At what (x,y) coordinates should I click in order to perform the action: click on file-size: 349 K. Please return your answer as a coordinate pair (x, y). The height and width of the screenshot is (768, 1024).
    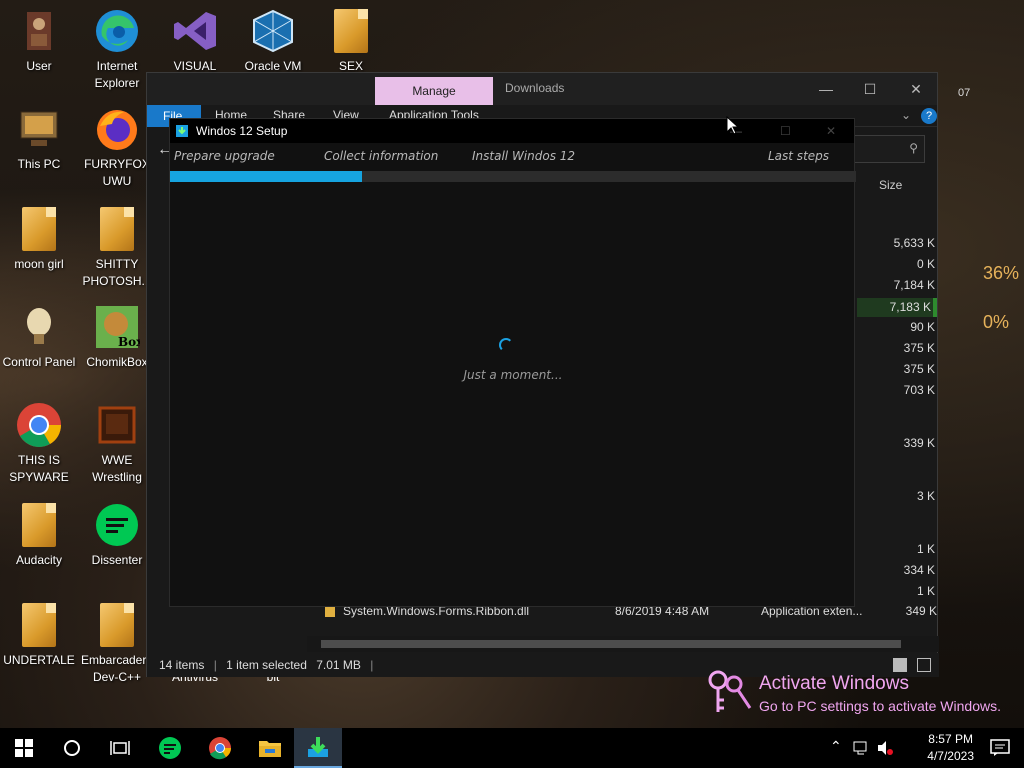
    Looking at the image, I should click on (921, 611).